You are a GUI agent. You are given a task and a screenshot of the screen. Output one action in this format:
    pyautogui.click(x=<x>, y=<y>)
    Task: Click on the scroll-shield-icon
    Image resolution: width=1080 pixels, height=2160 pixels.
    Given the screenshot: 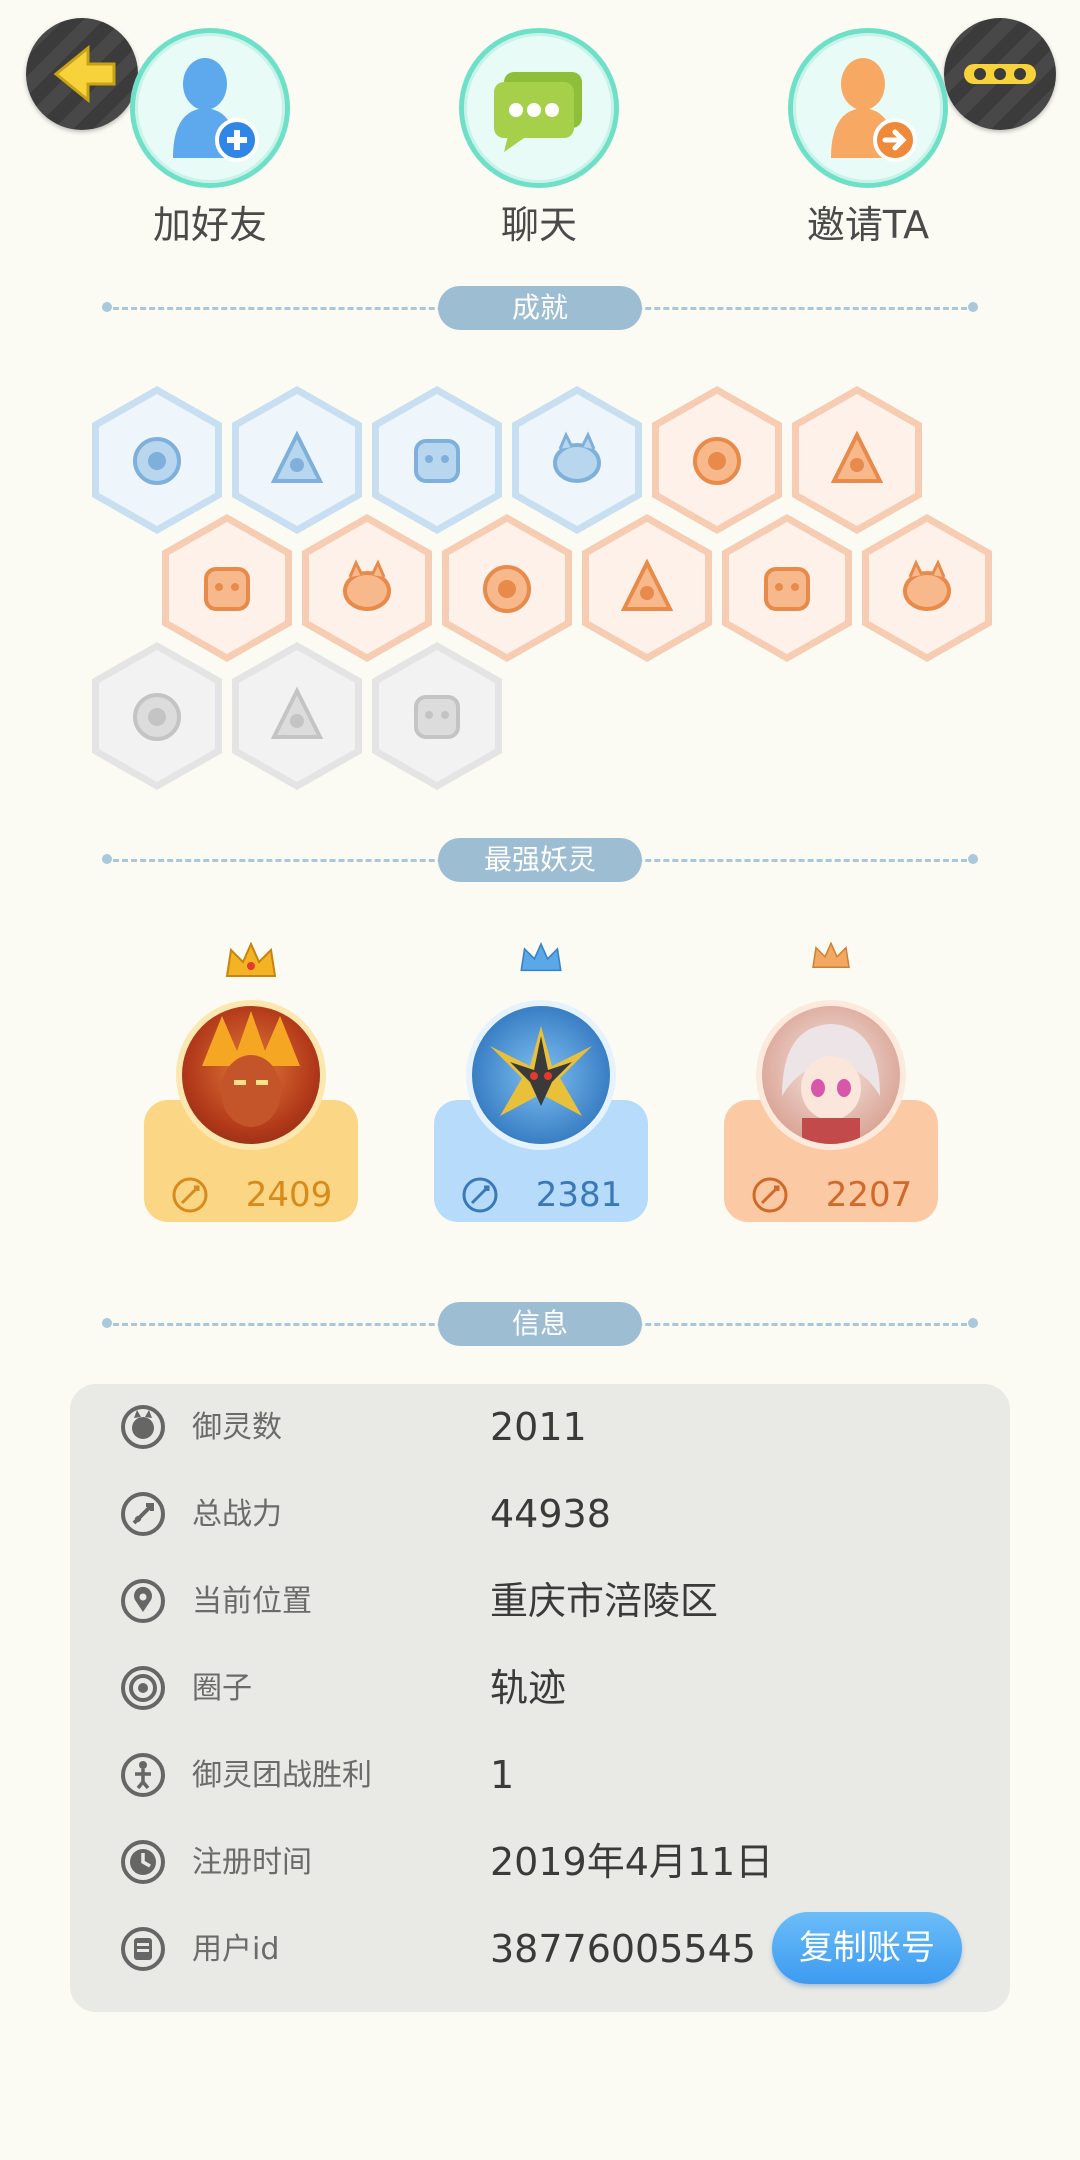 What is the action you would take?
    pyautogui.click(x=927, y=585)
    